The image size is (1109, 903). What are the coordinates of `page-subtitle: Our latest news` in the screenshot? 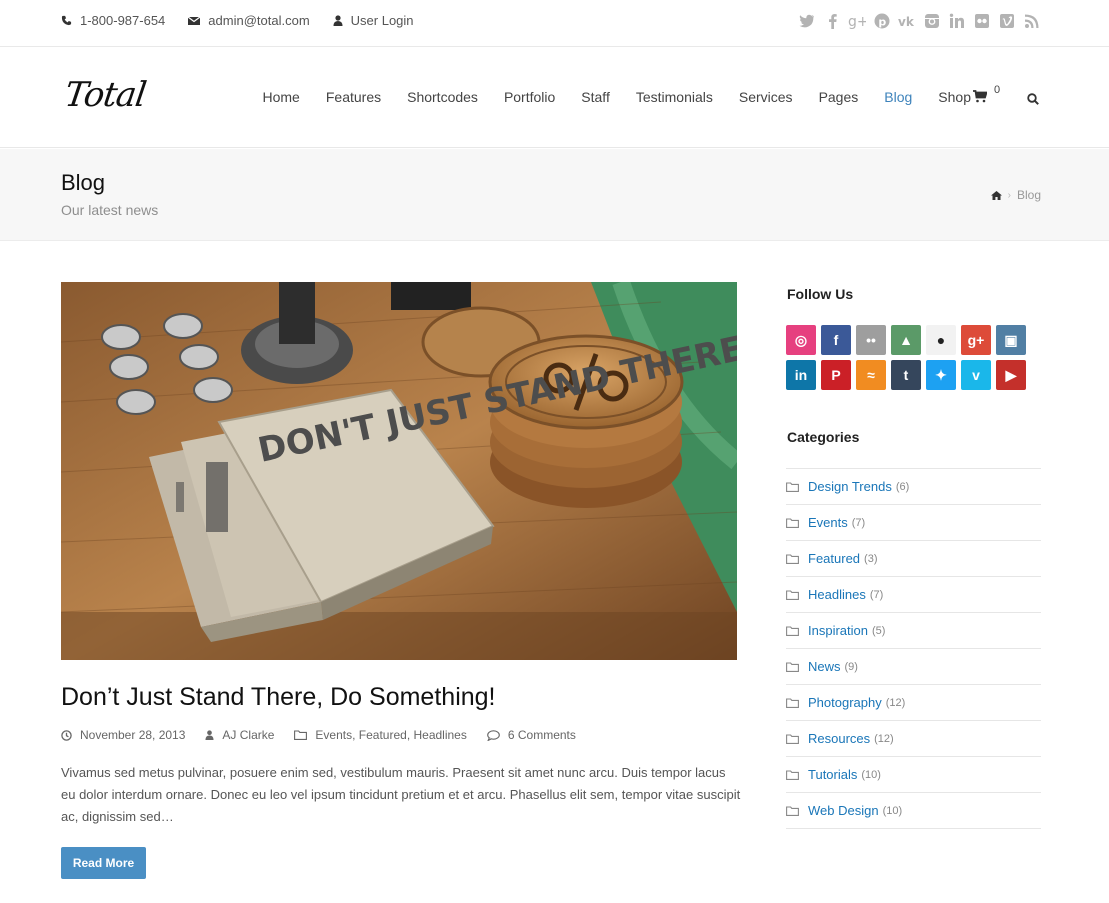 It's located at (110, 210).